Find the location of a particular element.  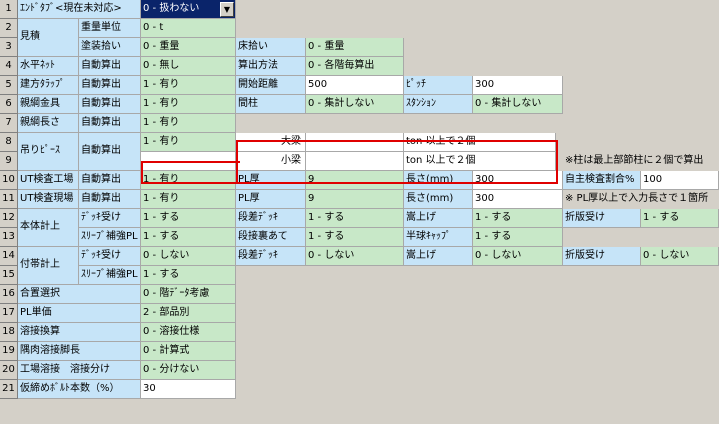

temp-bolt-input: 30 is located at coordinates (188, 389).